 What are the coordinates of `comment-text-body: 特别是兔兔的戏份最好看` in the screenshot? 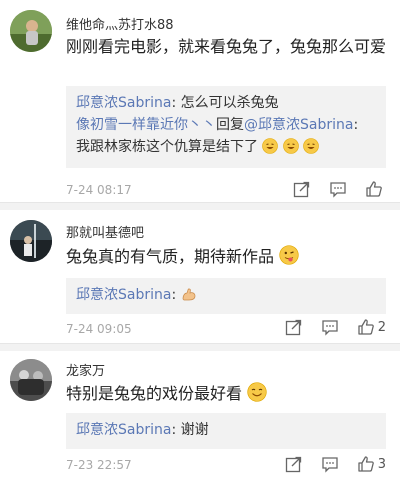 It's located at (154, 393).